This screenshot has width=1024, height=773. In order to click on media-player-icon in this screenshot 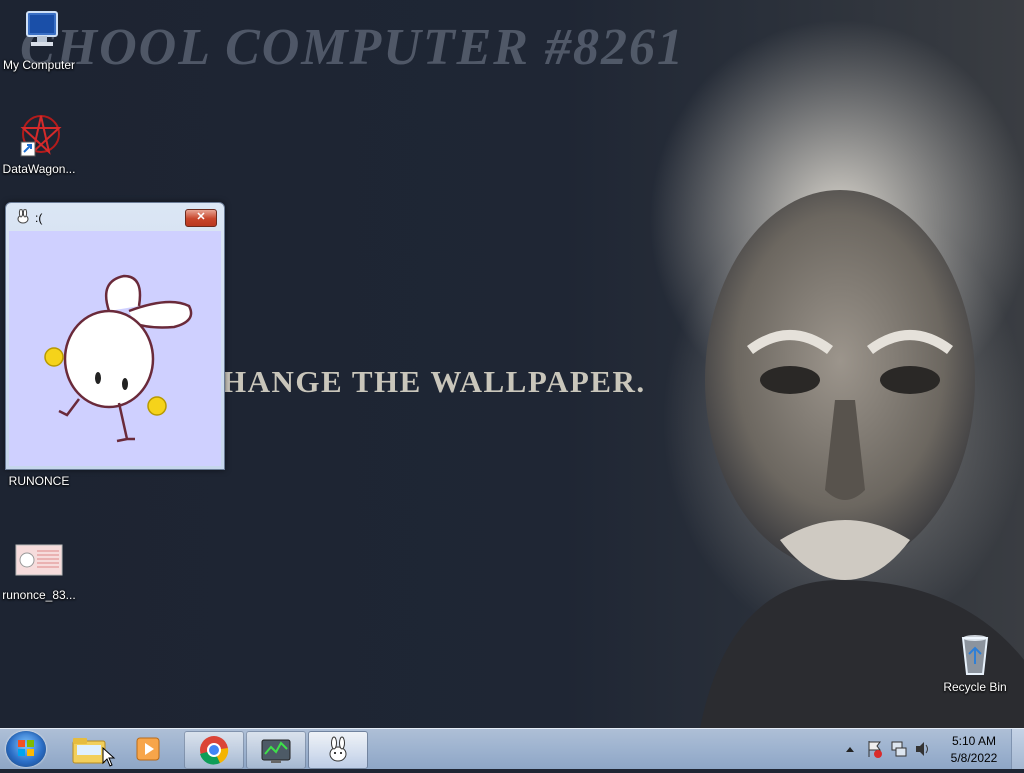, I will do `click(148, 749)`.